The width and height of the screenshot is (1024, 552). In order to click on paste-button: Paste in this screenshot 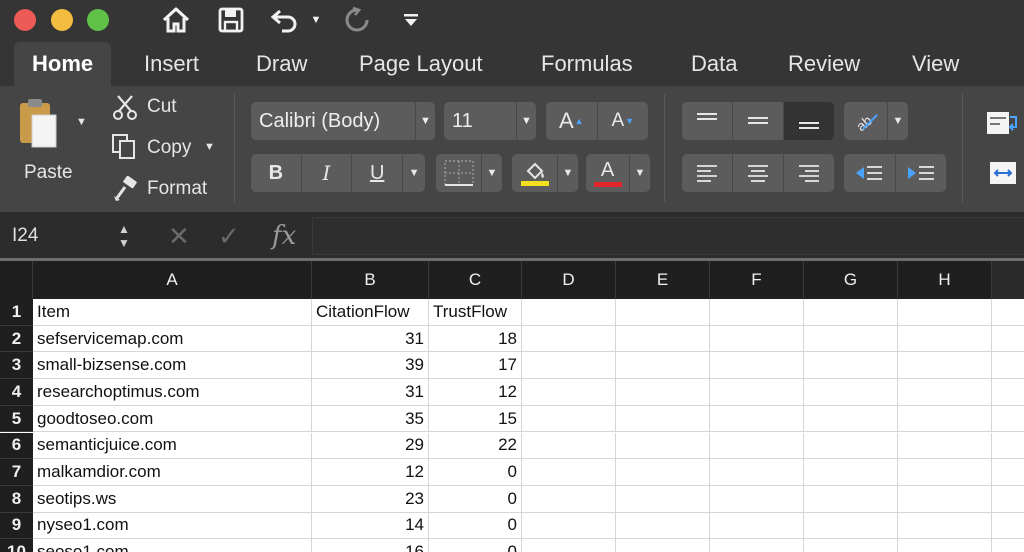, I will do `click(48, 173)`.